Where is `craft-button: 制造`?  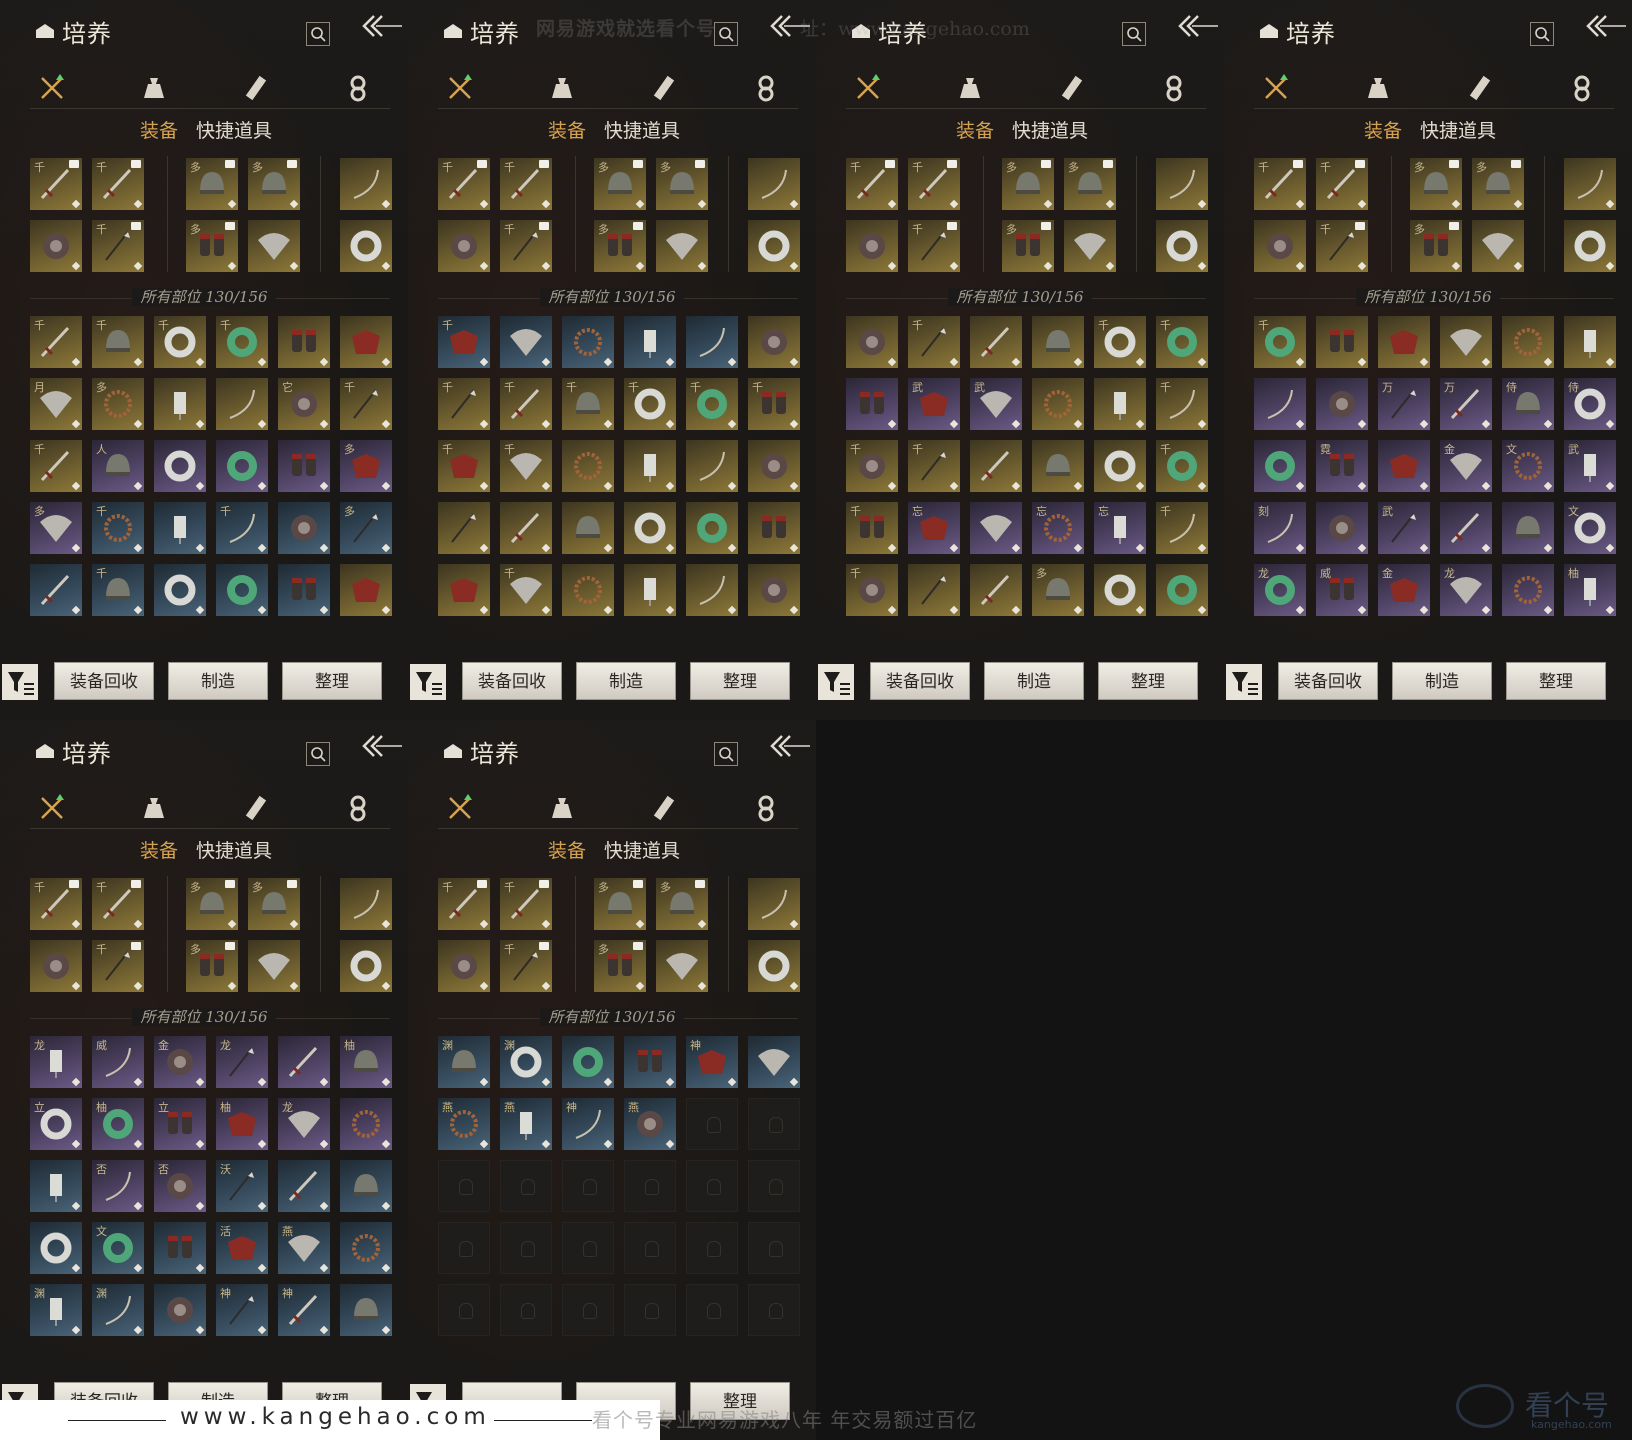 craft-button: 制造 is located at coordinates (218, 681).